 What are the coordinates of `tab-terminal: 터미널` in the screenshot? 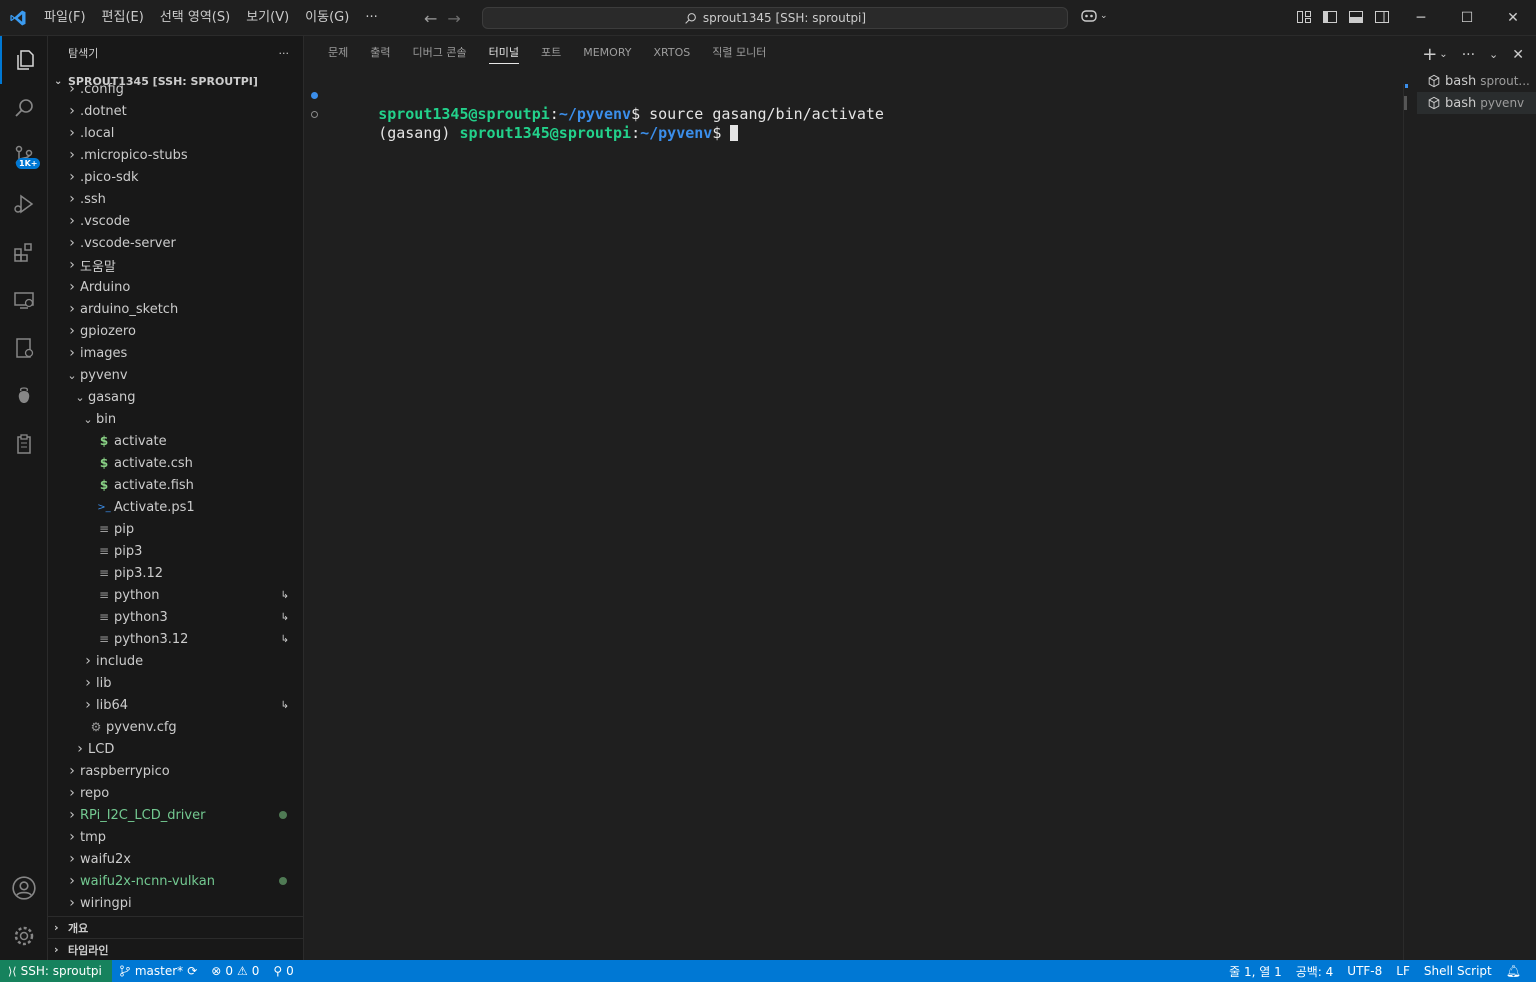 It's located at (504, 53).